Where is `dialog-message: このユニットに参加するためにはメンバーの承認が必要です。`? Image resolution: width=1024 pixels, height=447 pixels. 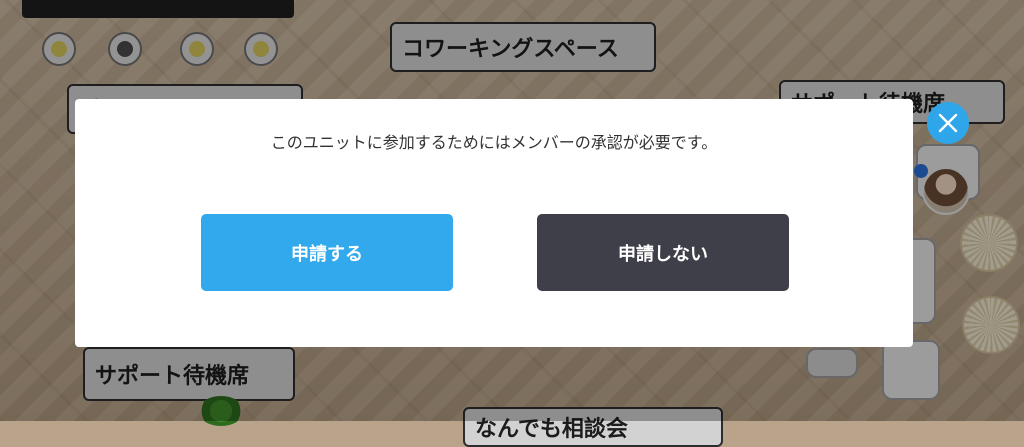 dialog-message: このユニットに参加するためにはメンバーの承認が必要です。 is located at coordinates (494, 142).